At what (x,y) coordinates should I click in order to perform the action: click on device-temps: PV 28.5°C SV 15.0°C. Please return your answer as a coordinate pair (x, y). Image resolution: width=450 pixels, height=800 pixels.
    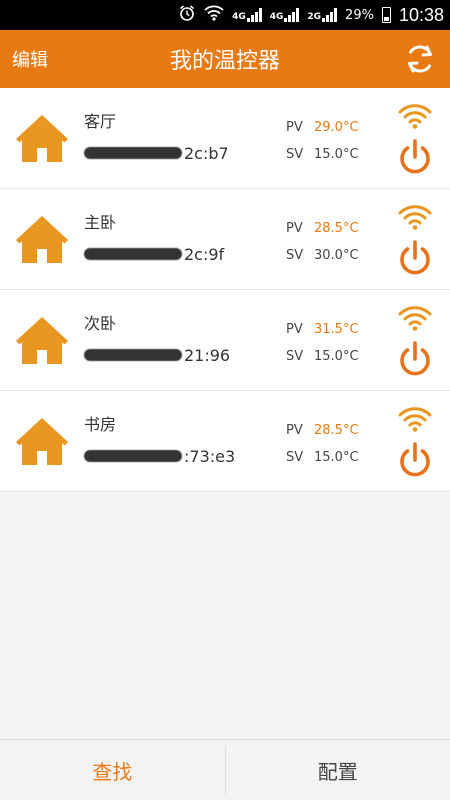
    Looking at the image, I should click on (322, 444).